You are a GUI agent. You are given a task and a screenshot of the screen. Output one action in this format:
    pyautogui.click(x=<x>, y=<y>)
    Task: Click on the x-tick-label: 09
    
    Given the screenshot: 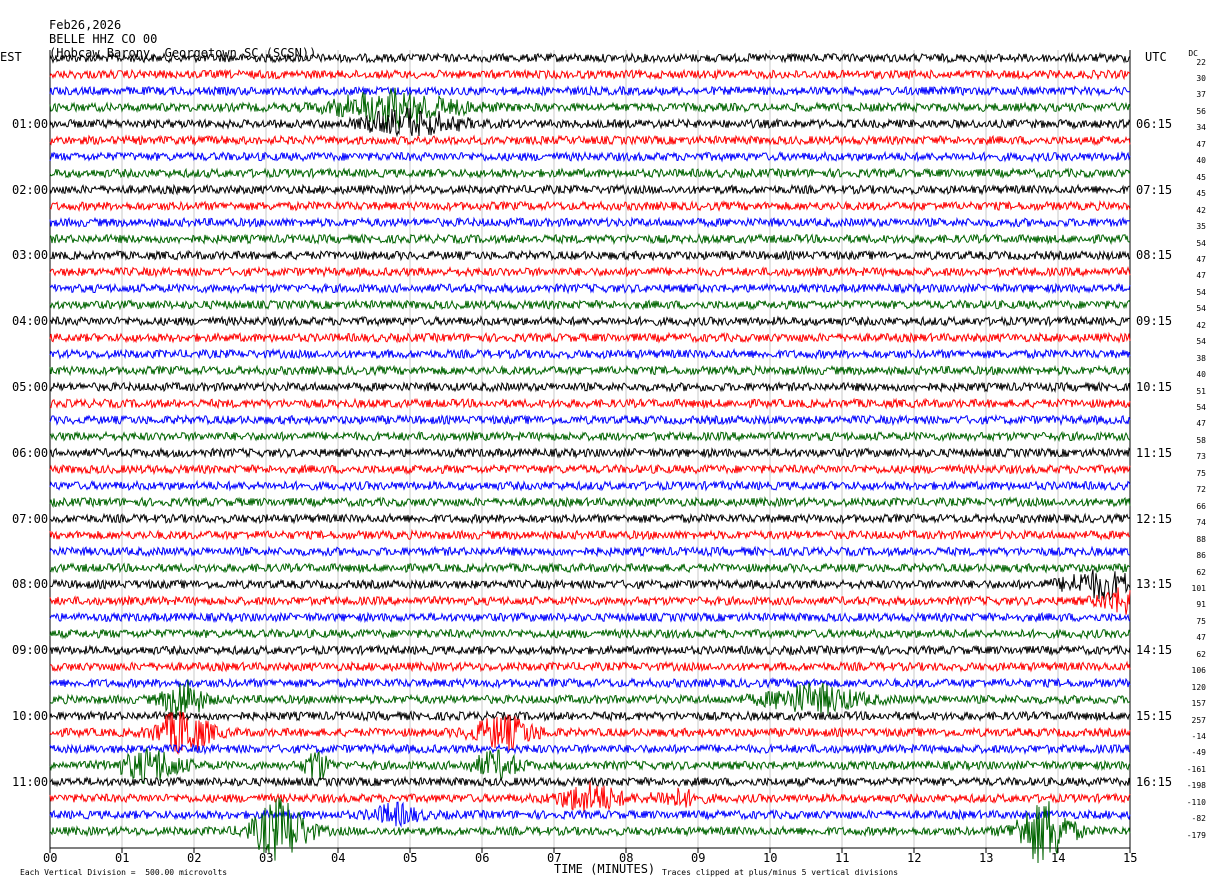 What is the action you would take?
    pyautogui.click(x=698, y=858)
    